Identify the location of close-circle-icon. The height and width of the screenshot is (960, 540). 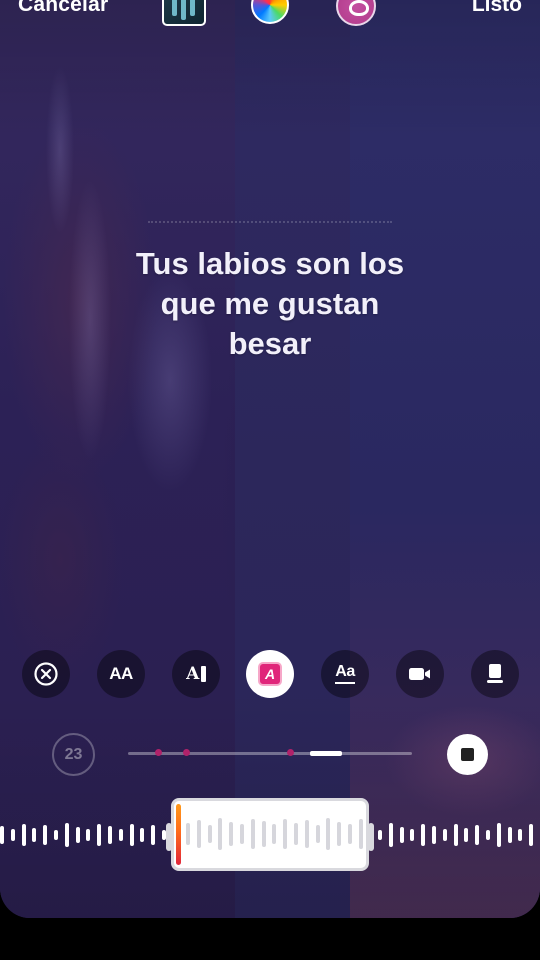
(46, 674).